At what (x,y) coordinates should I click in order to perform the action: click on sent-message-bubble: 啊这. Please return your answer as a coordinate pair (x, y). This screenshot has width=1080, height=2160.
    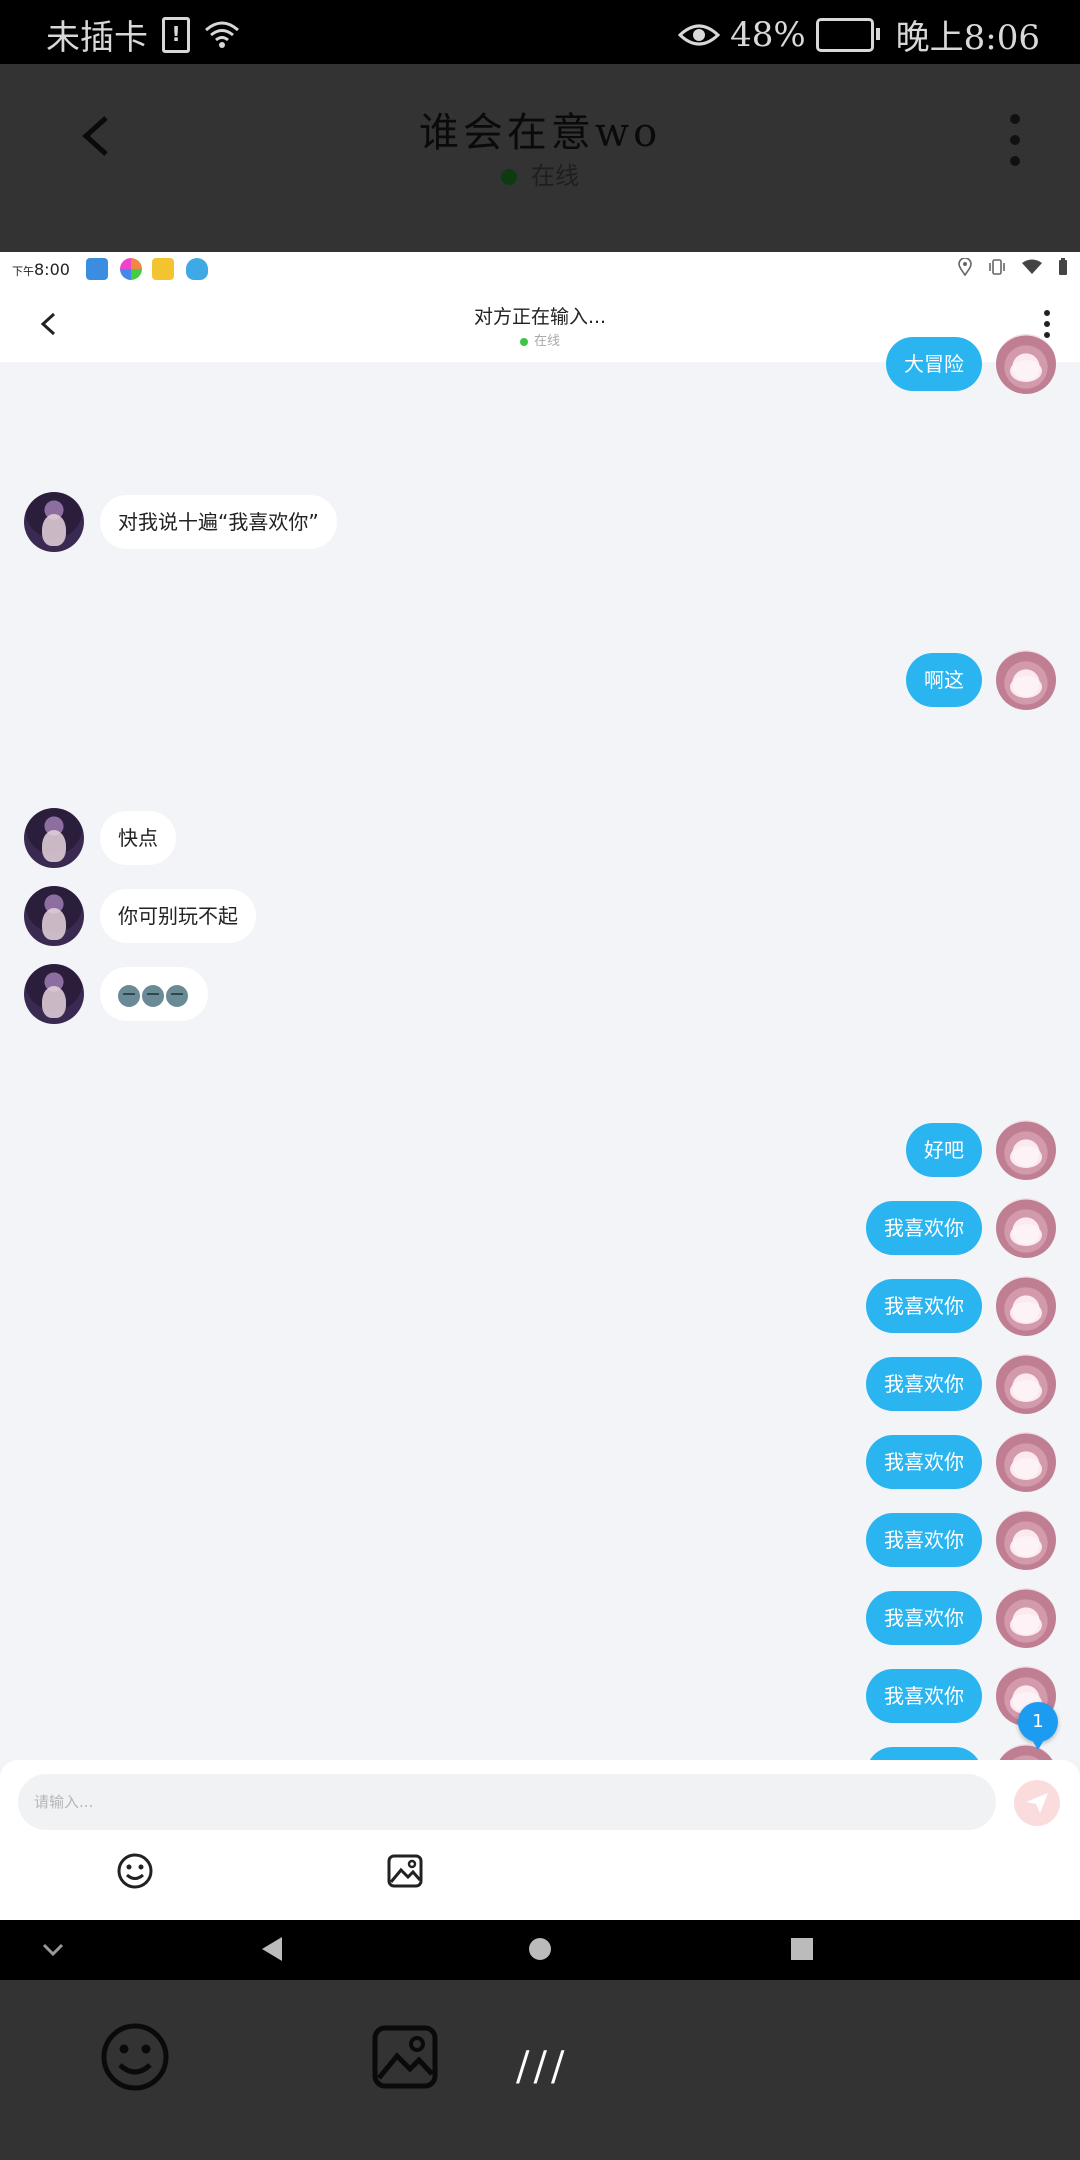
    Looking at the image, I should click on (944, 680).